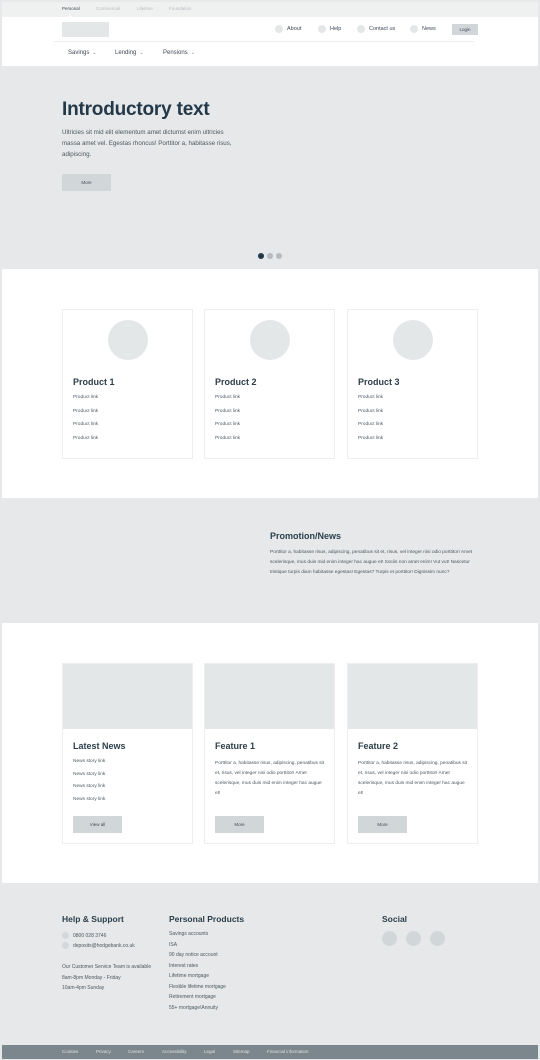  Describe the element at coordinates (71, 8) in the screenshot. I see `segment-personal: Personal` at that location.